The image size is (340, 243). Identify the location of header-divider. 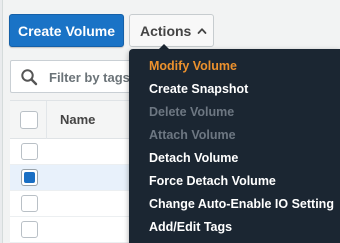
(46, 120).